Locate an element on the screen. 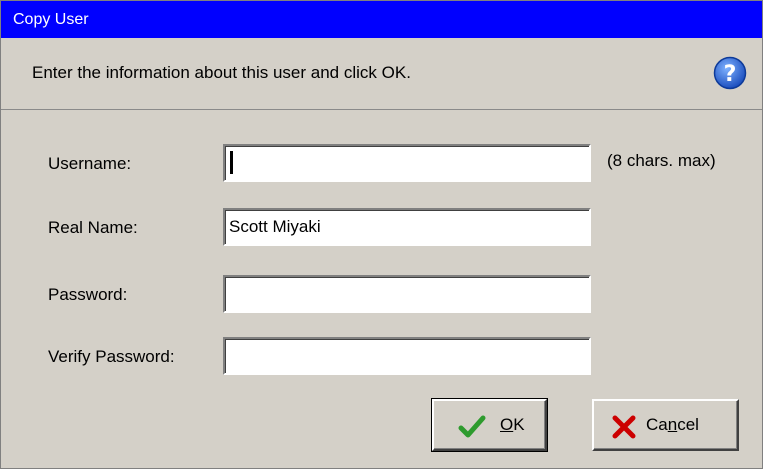  username-input is located at coordinates (407, 163).